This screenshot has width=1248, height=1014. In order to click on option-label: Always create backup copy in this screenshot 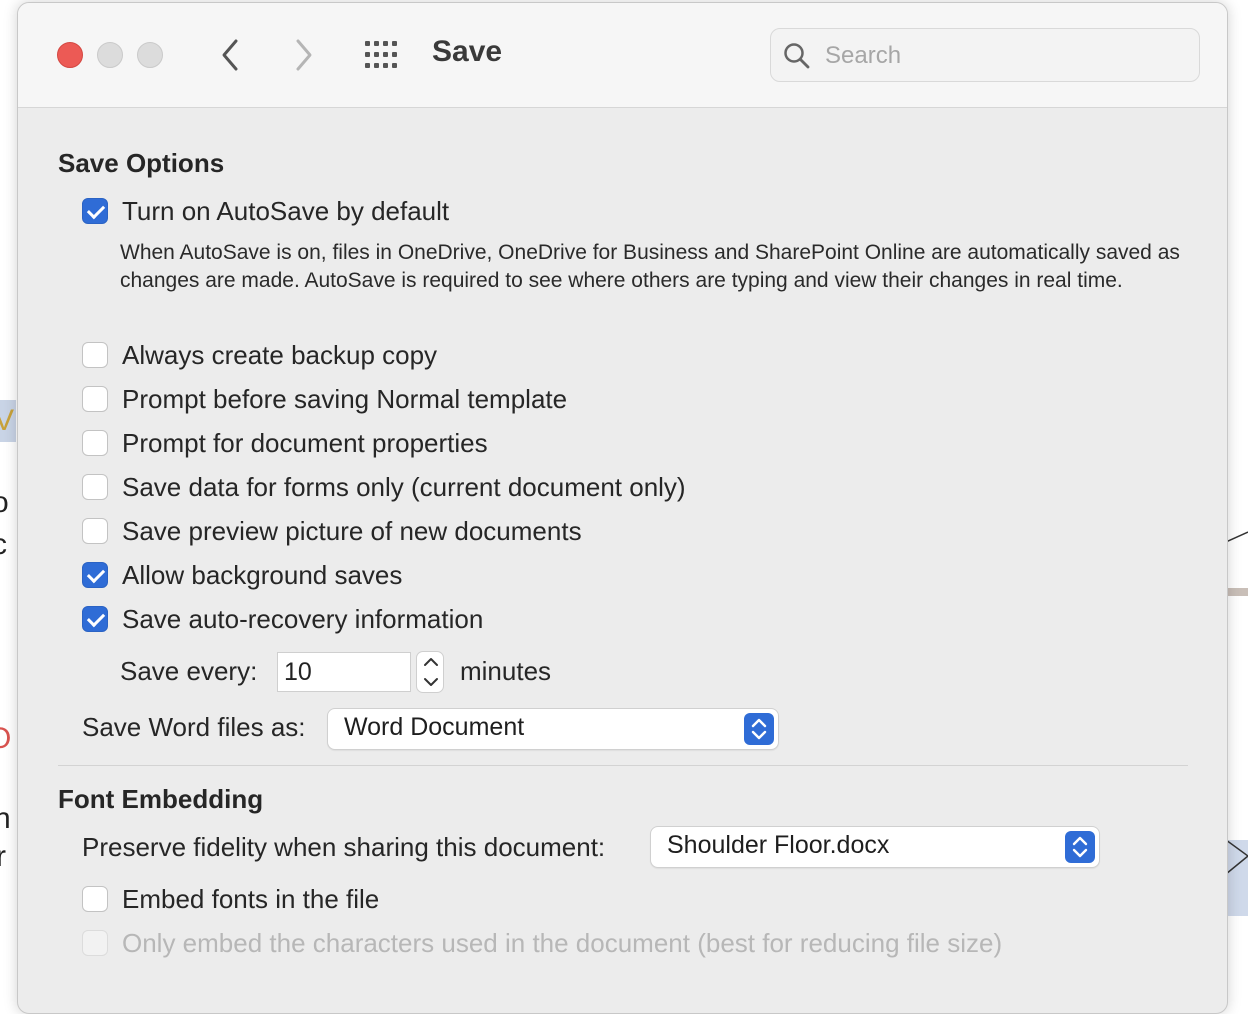, I will do `click(280, 354)`.